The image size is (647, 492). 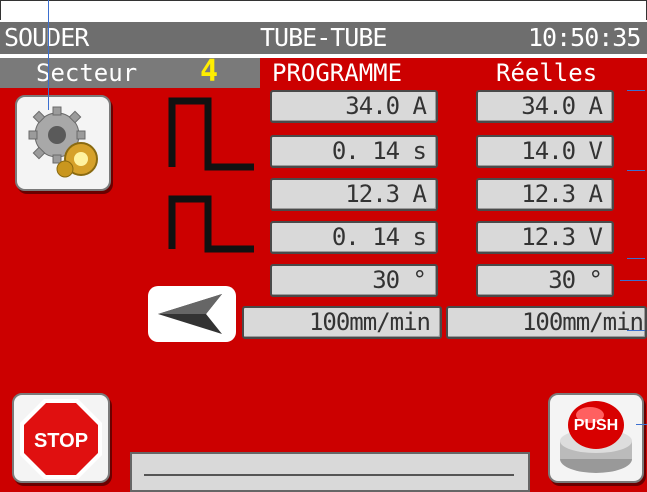 I want to click on real-value-5: 100mm/min, so click(x=546, y=322).